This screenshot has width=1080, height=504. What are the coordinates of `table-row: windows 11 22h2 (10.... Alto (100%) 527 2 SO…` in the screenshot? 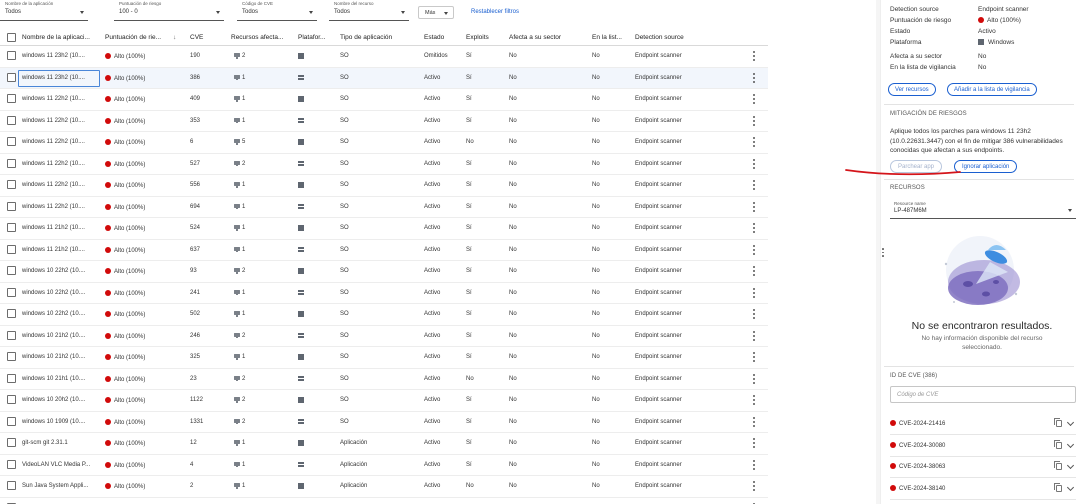 It's located at (384, 164).